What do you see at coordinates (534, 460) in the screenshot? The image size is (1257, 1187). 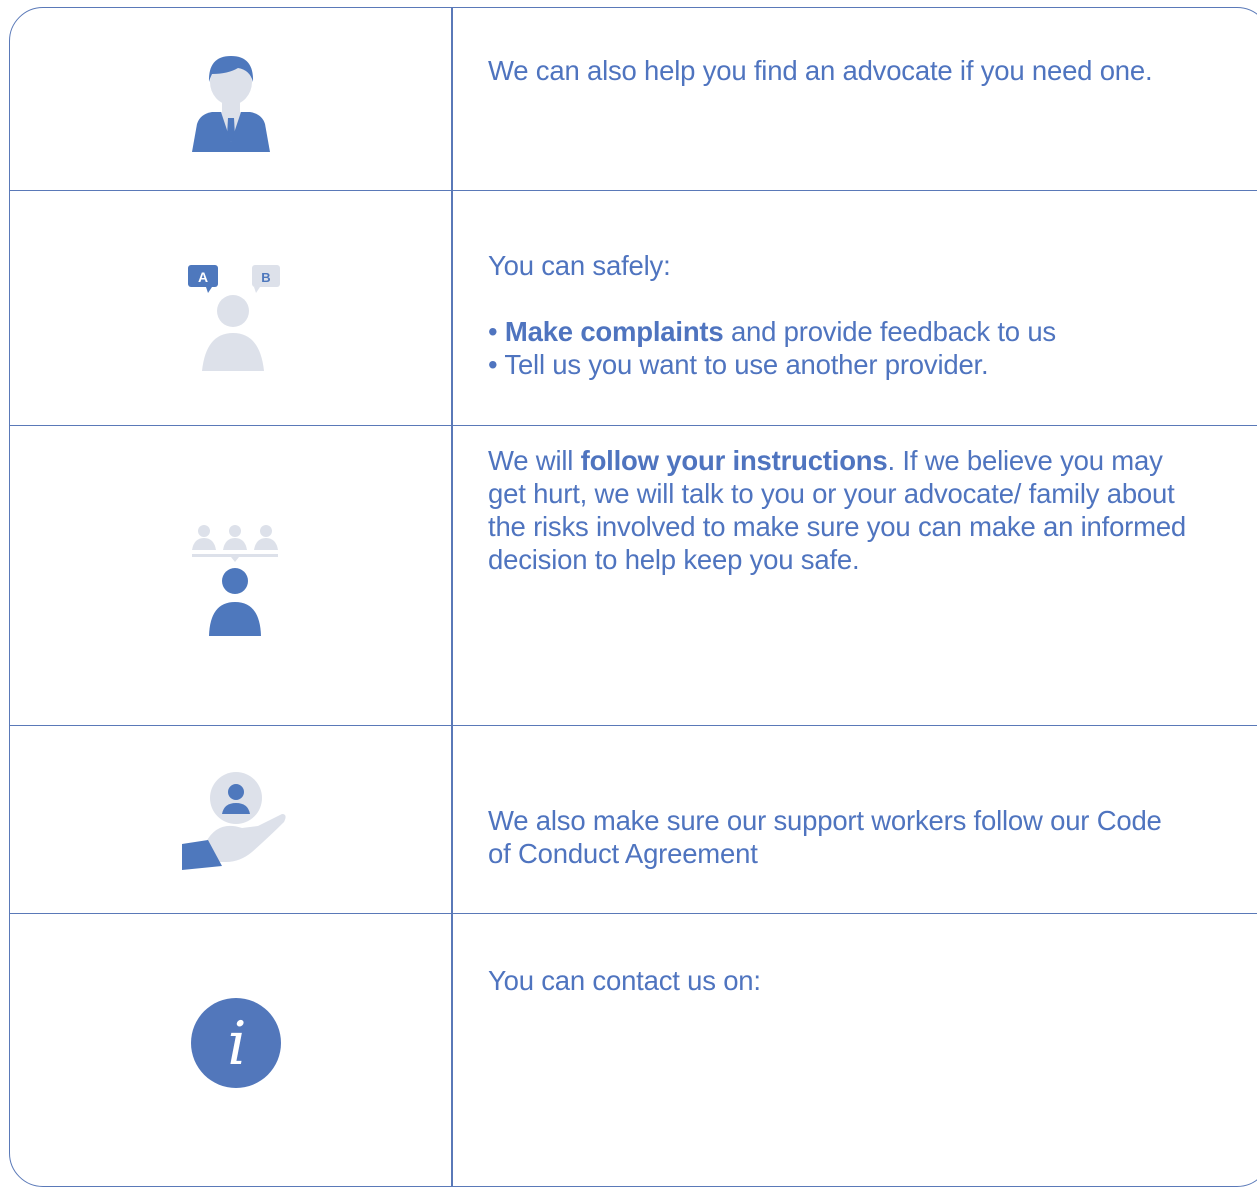 I see `instructions-pre: We will` at bounding box center [534, 460].